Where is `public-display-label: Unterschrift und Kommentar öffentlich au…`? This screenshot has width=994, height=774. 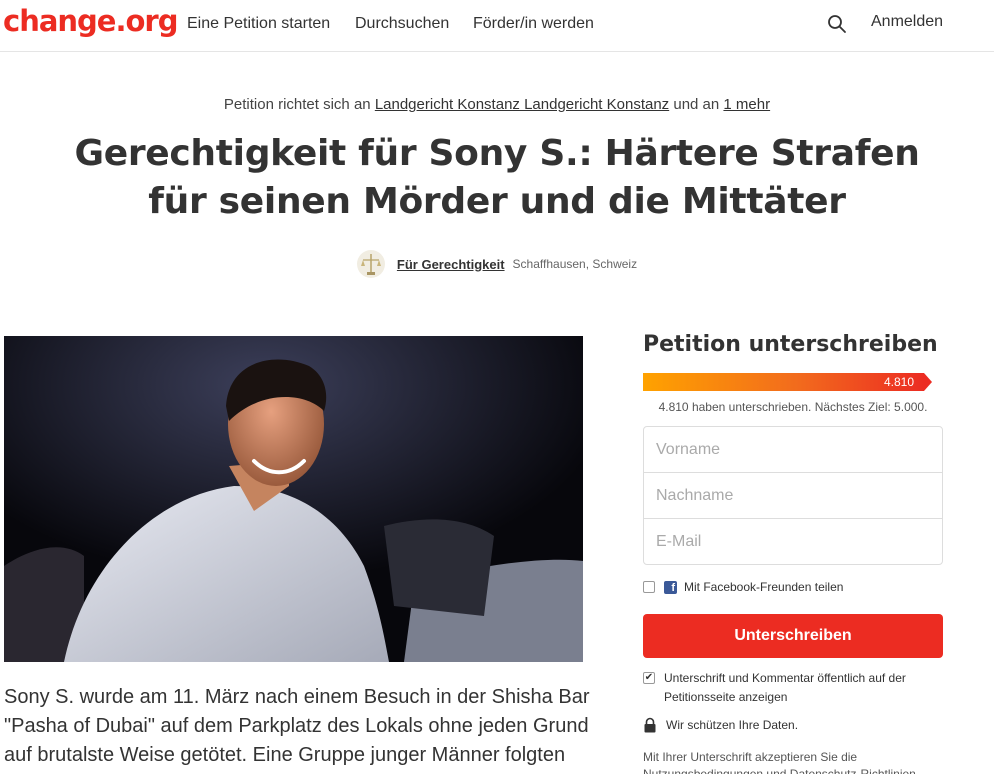
public-display-label: Unterschrift und Kommentar öffentlich au… is located at coordinates (785, 687).